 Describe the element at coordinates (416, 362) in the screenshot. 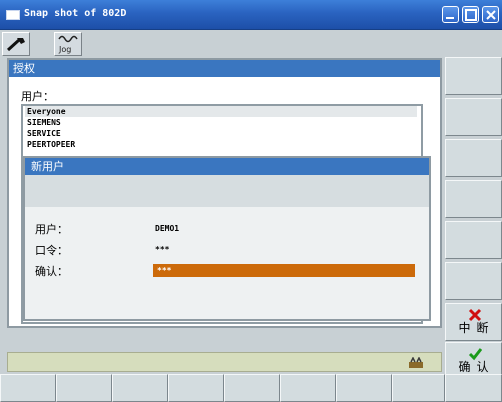

I see `status-machine-icon` at that location.